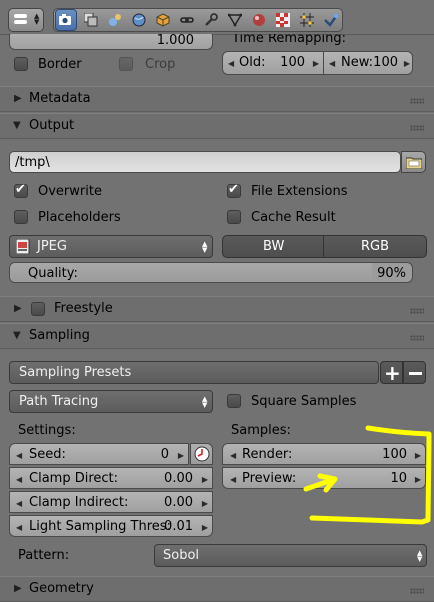  Describe the element at coordinates (235, 20) in the screenshot. I see `data-icon` at that location.